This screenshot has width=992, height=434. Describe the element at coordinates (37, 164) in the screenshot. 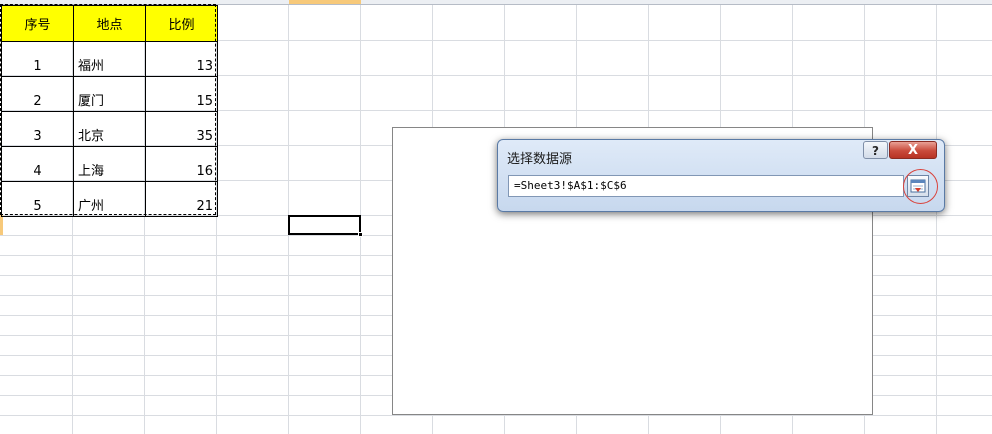

I see `cell-index: 4` at that location.